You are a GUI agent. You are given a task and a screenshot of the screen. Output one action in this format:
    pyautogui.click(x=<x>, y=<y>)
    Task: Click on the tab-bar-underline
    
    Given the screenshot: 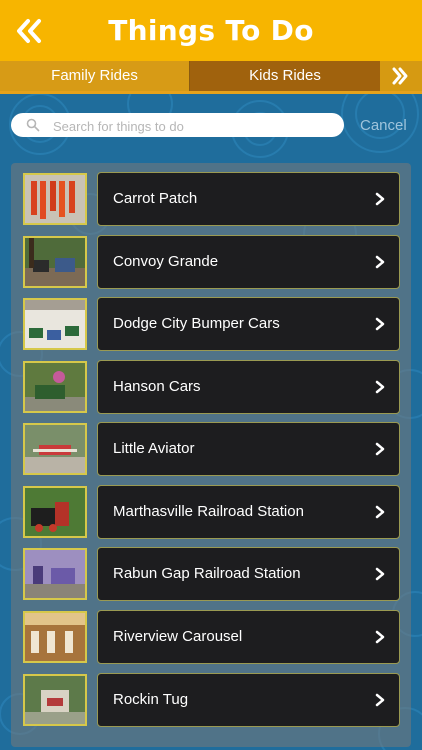 What is the action you would take?
    pyautogui.click(x=211, y=92)
    